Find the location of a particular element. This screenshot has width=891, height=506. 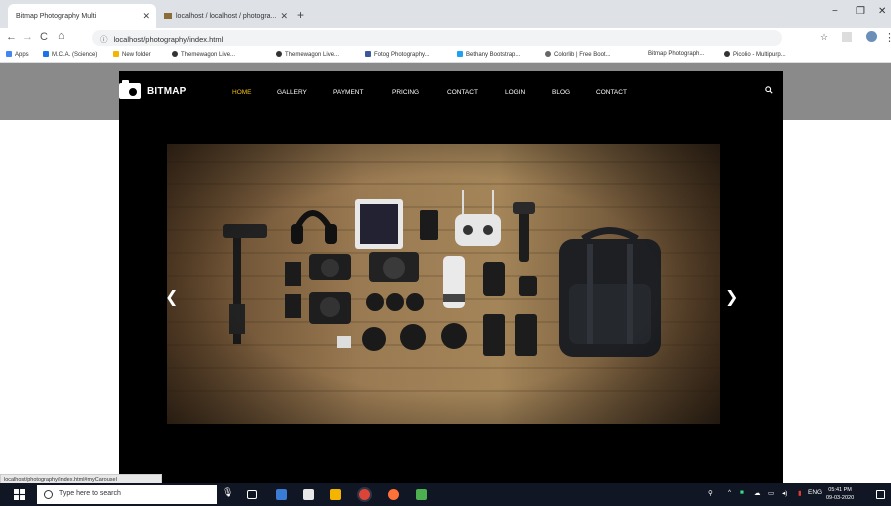

new-tab-button: + is located at coordinates (300, 15).